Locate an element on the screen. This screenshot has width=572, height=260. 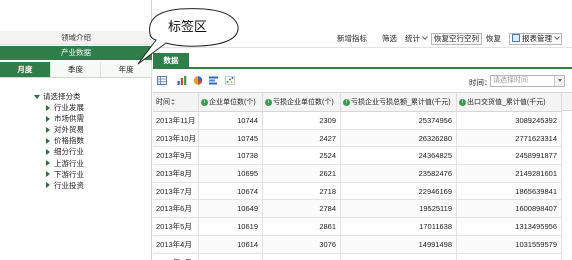
column-header-export-value: i 出口交货值_累计值(千元) is located at coordinates (509, 102).